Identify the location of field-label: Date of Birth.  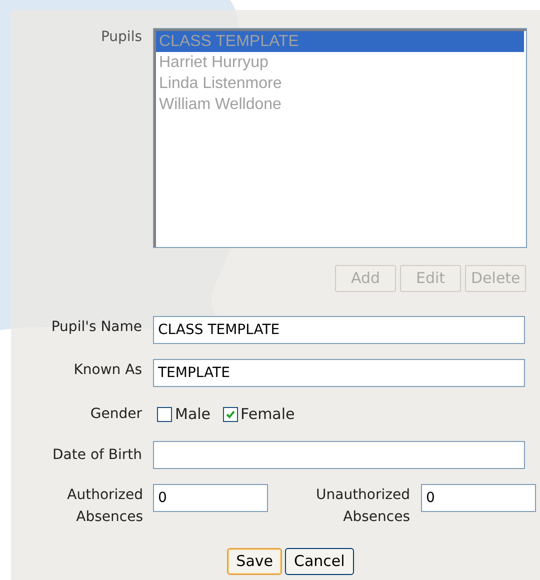
(97, 455).